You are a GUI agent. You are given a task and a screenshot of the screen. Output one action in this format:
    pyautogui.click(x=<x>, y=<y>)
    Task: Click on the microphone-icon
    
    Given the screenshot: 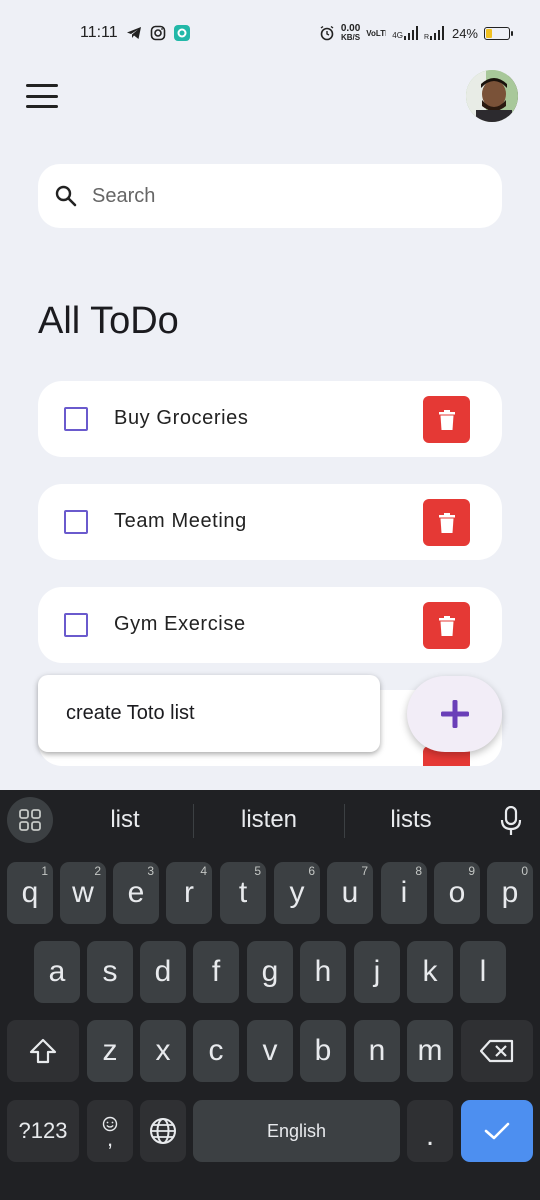 What is the action you would take?
    pyautogui.click(x=511, y=821)
    